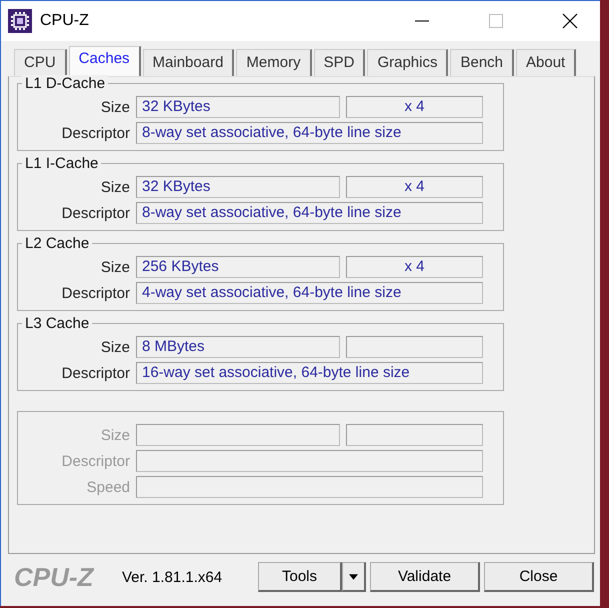 This screenshot has height=608, width=609. Describe the element at coordinates (309, 293) in the screenshot. I see `value-field: 4-way set associative, 64-byte line size` at that location.